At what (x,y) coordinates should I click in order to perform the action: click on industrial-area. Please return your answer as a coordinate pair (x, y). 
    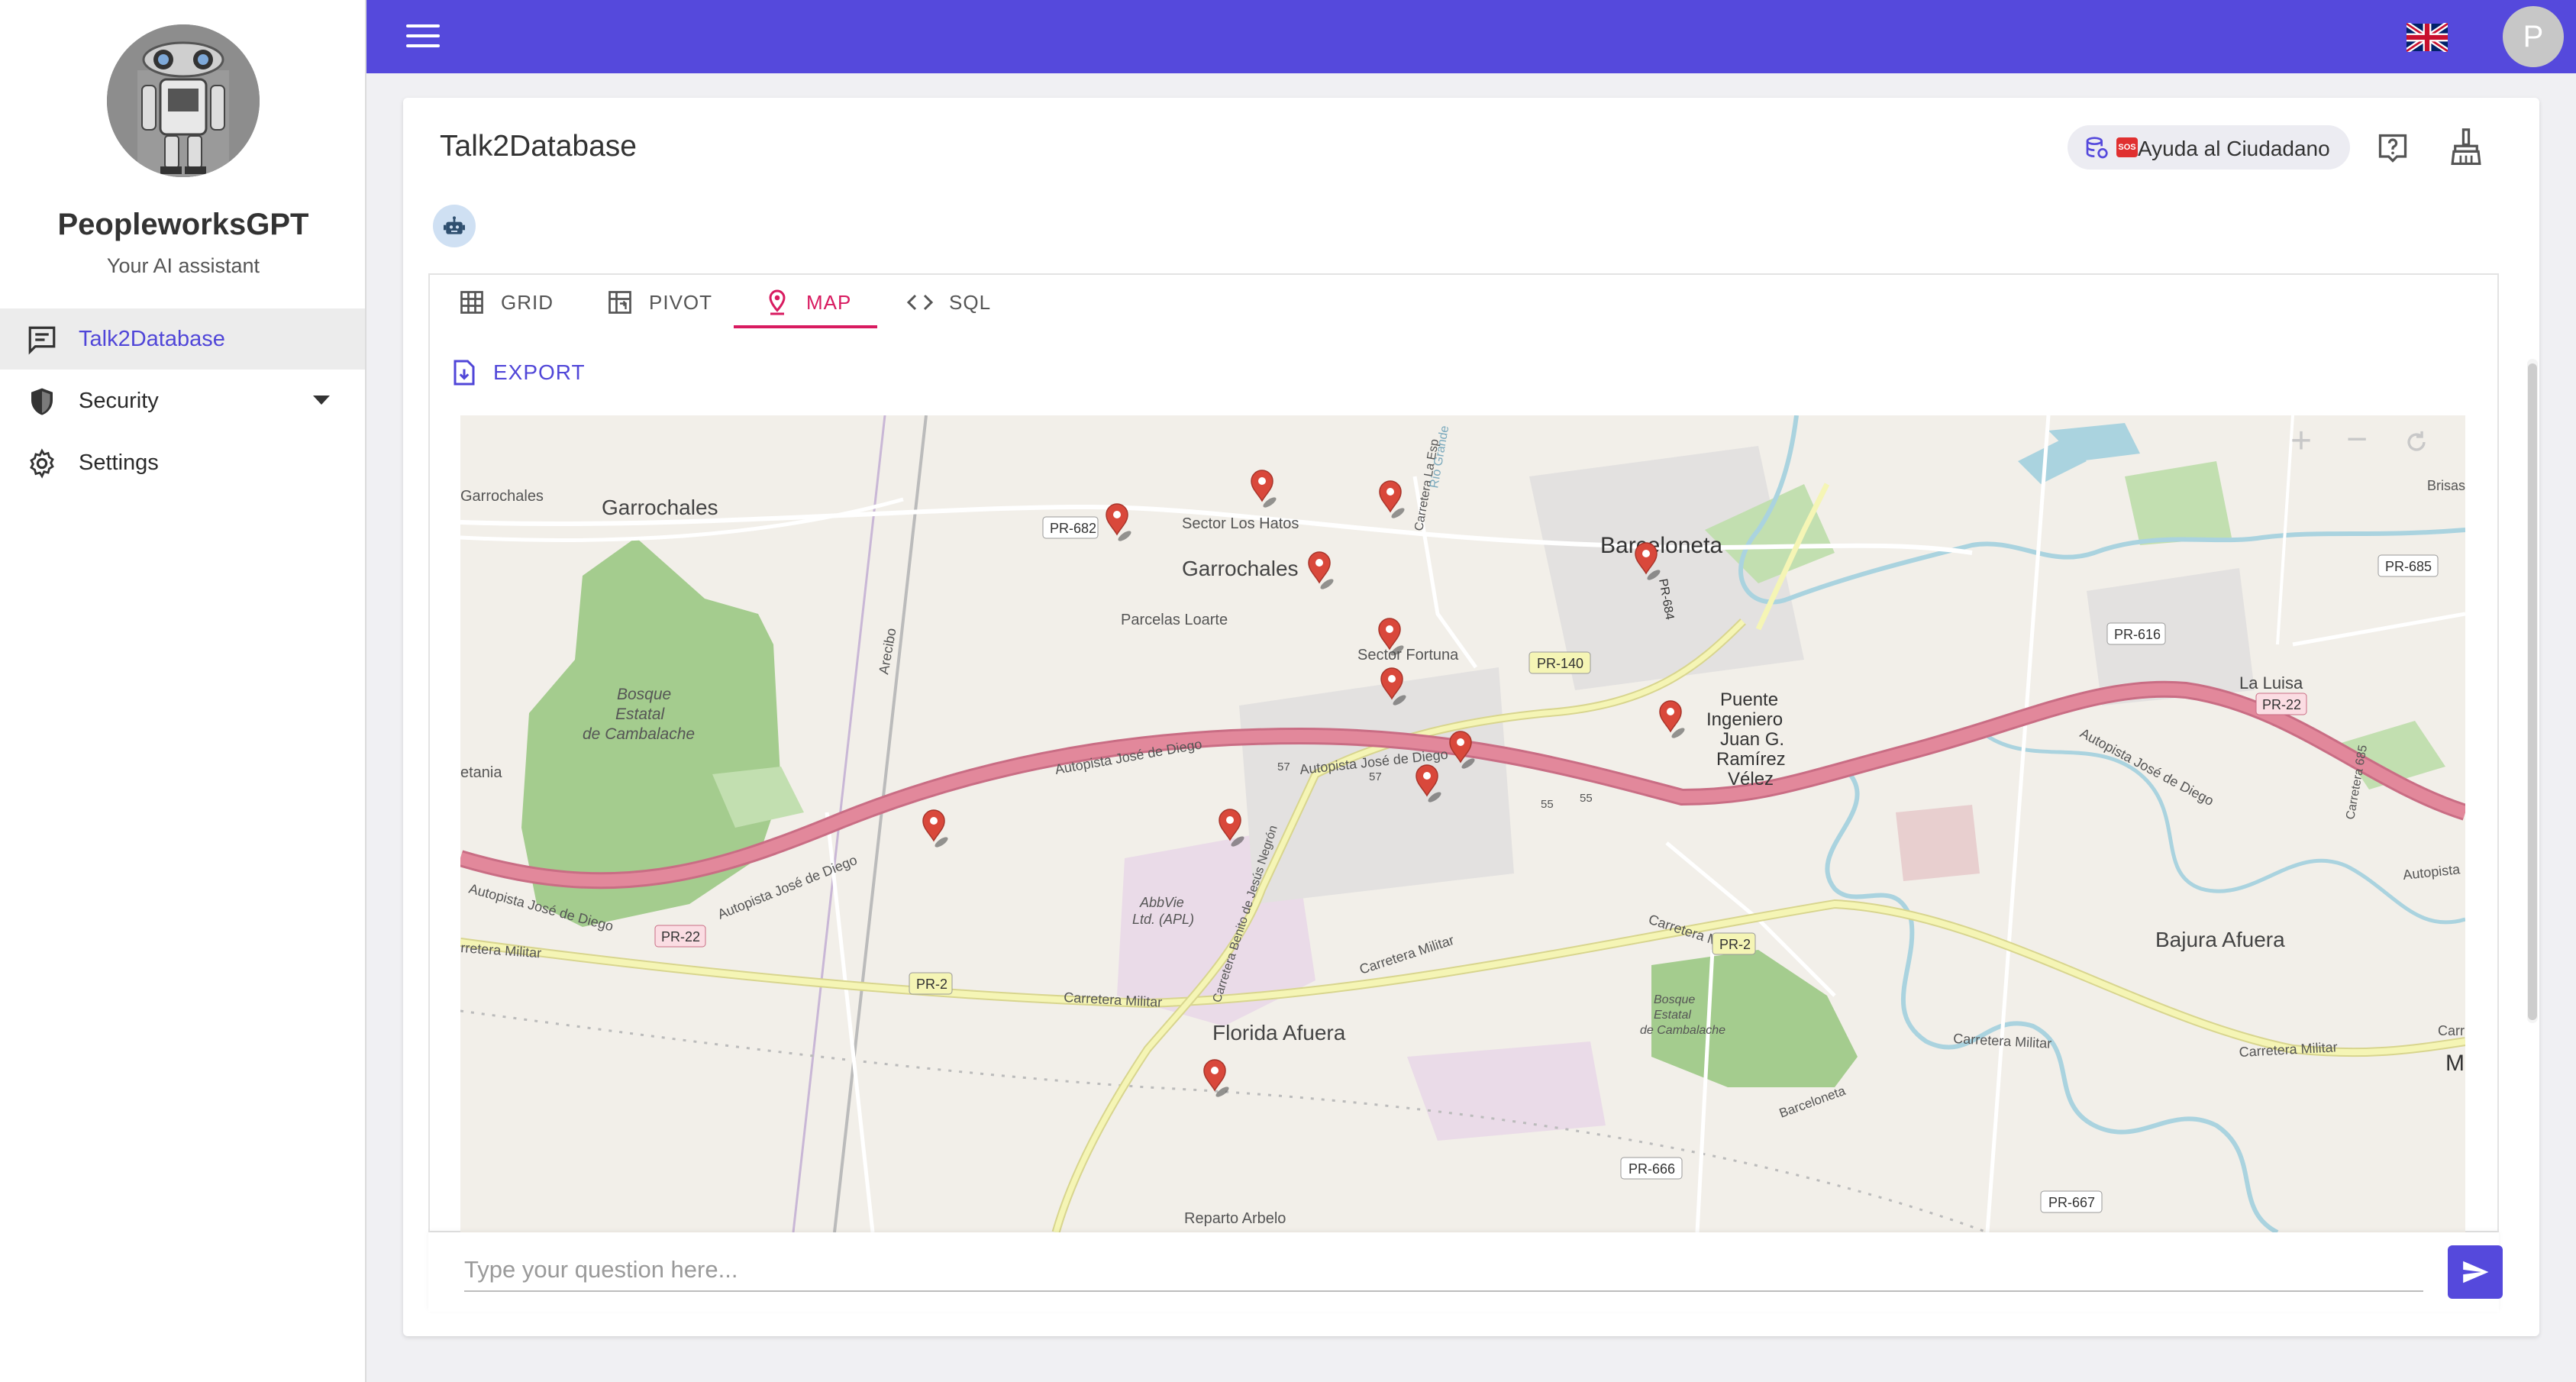
    Looking at the image, I should click on (1506, 1091).